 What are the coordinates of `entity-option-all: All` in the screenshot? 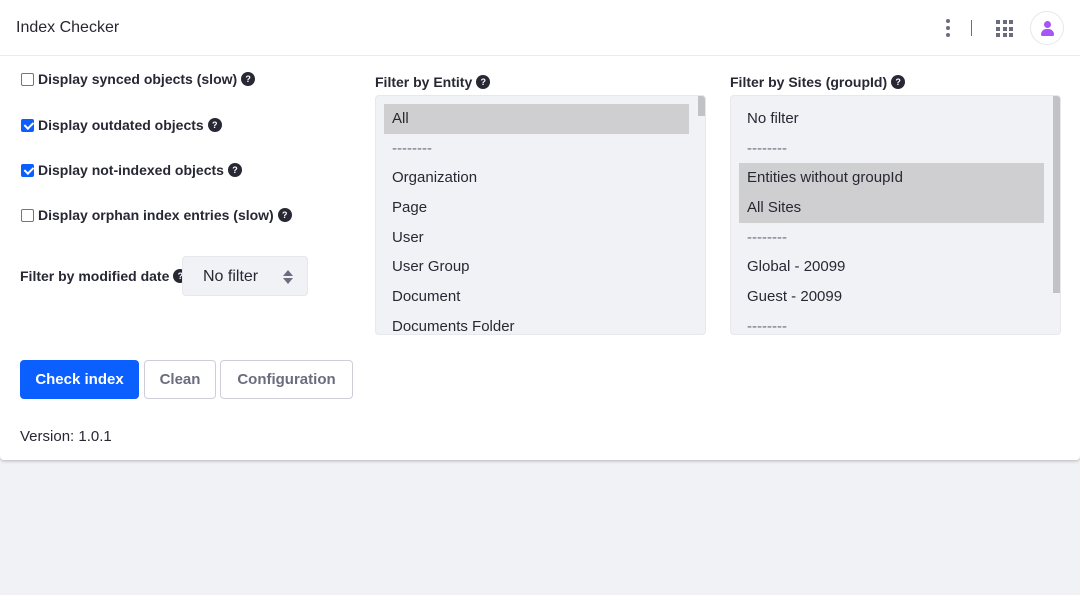 It's located at (536, 119).